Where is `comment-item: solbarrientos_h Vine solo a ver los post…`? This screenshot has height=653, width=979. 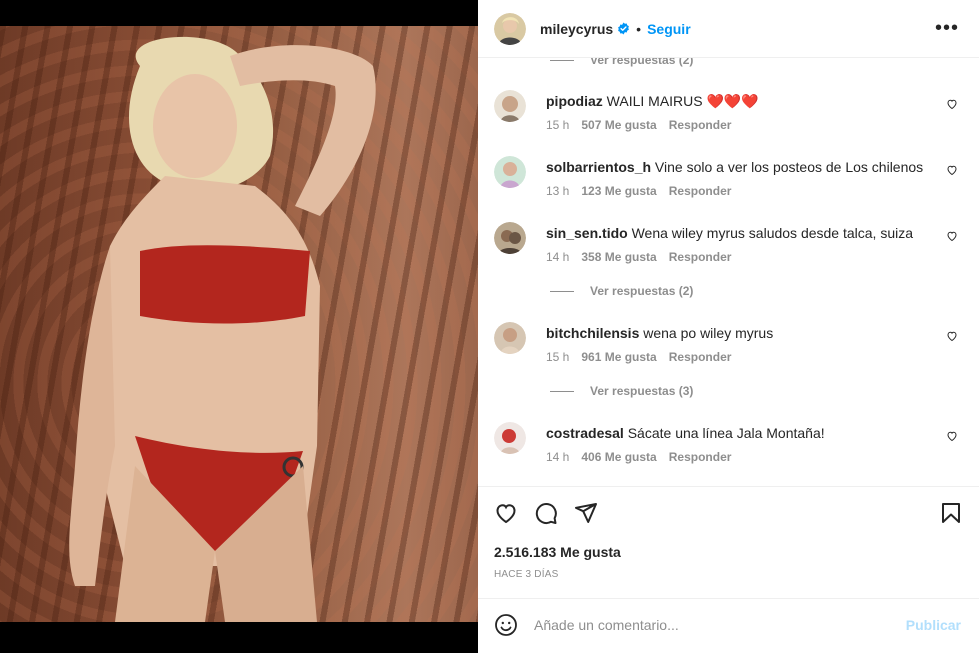
comment-item: solbarrientos_h Vine solo a ver los post… is located at coordinates (729, 181).